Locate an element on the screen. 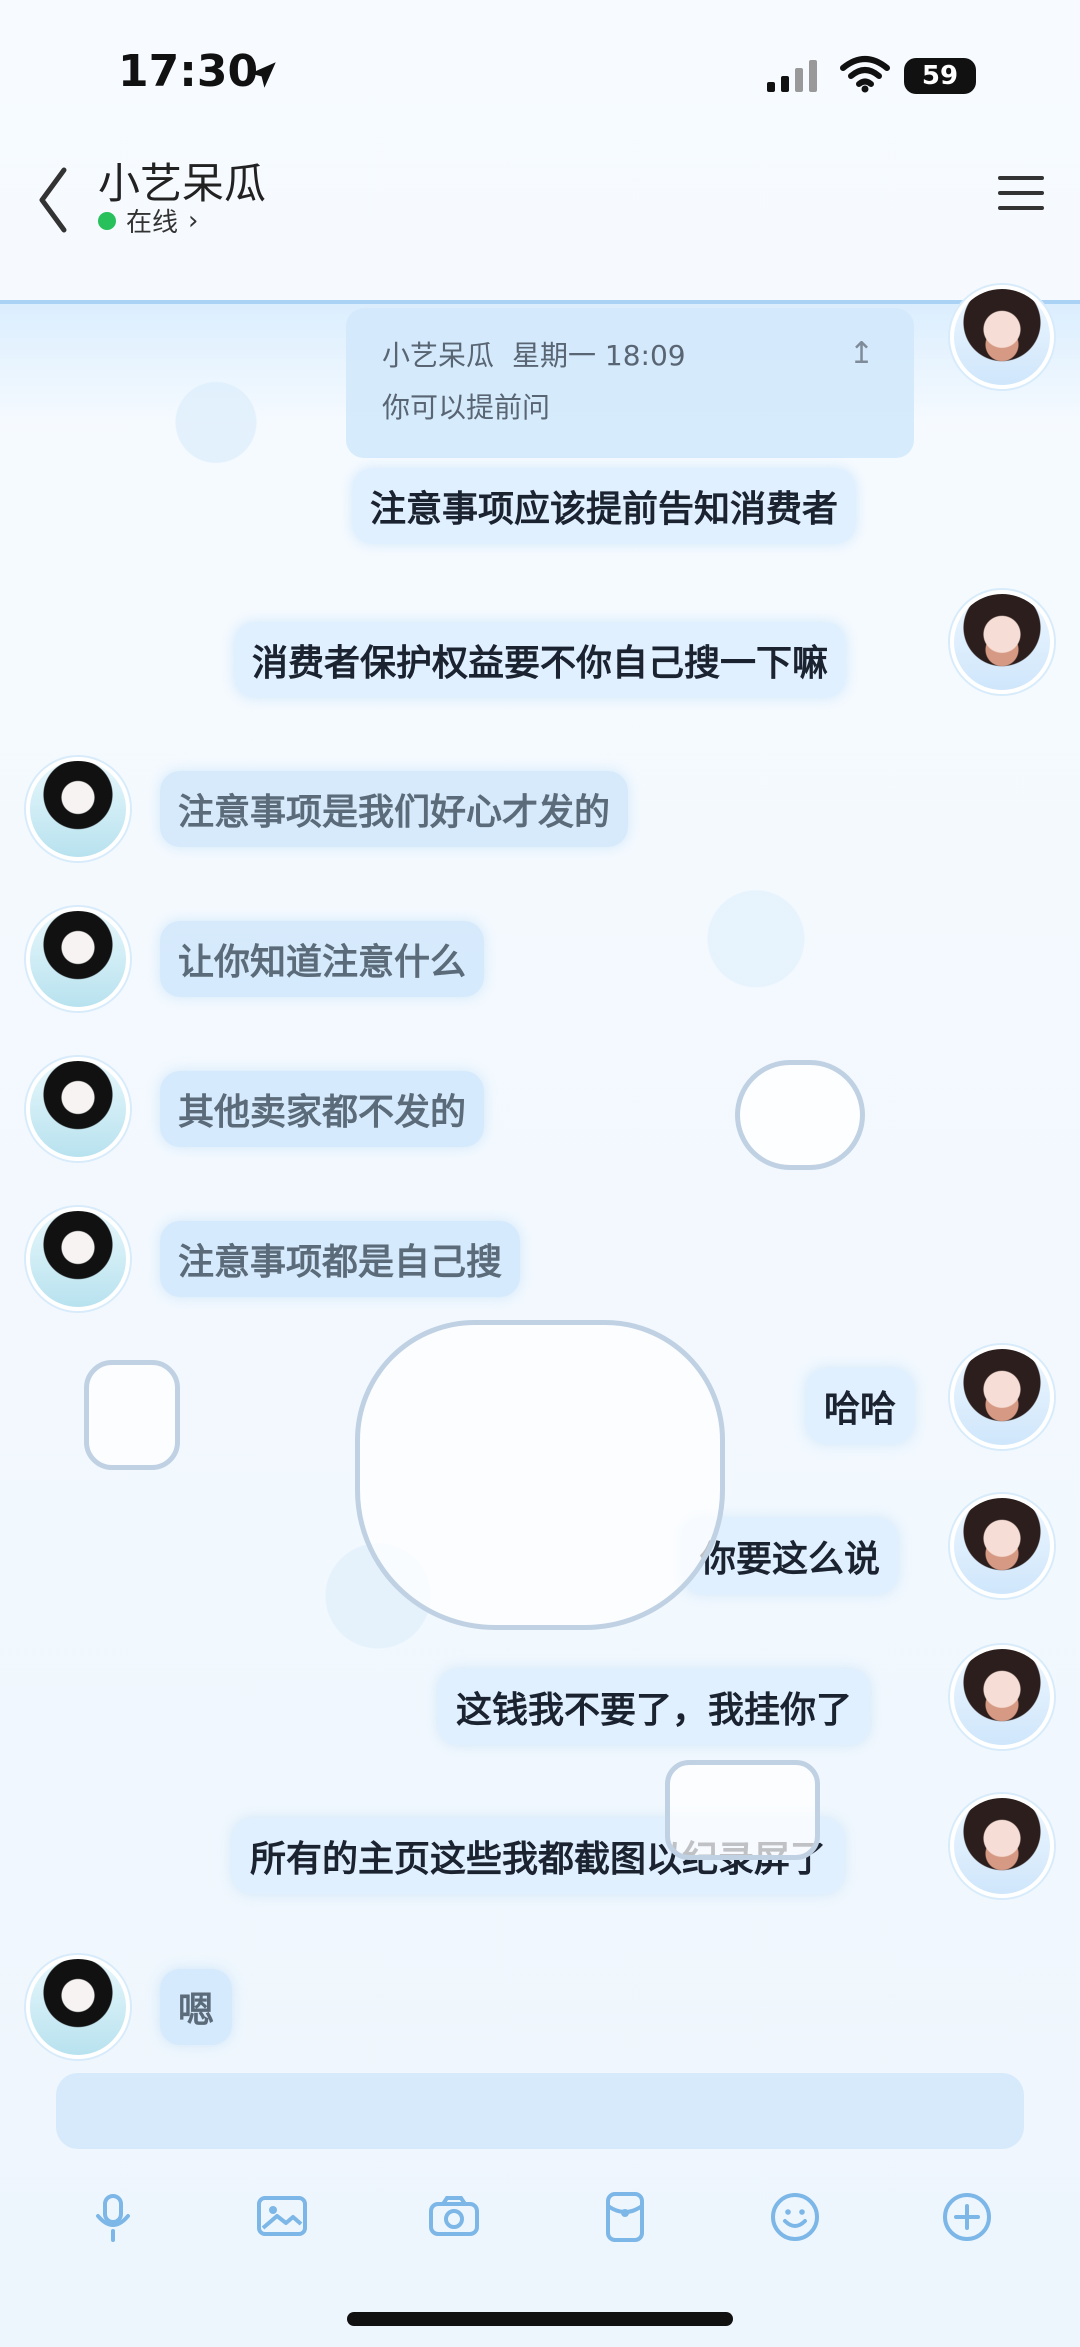 This screenshot has height=2347, width=1080. message-row-left: 注意事项都是自己搜 is located at coordinates (273, 1259).